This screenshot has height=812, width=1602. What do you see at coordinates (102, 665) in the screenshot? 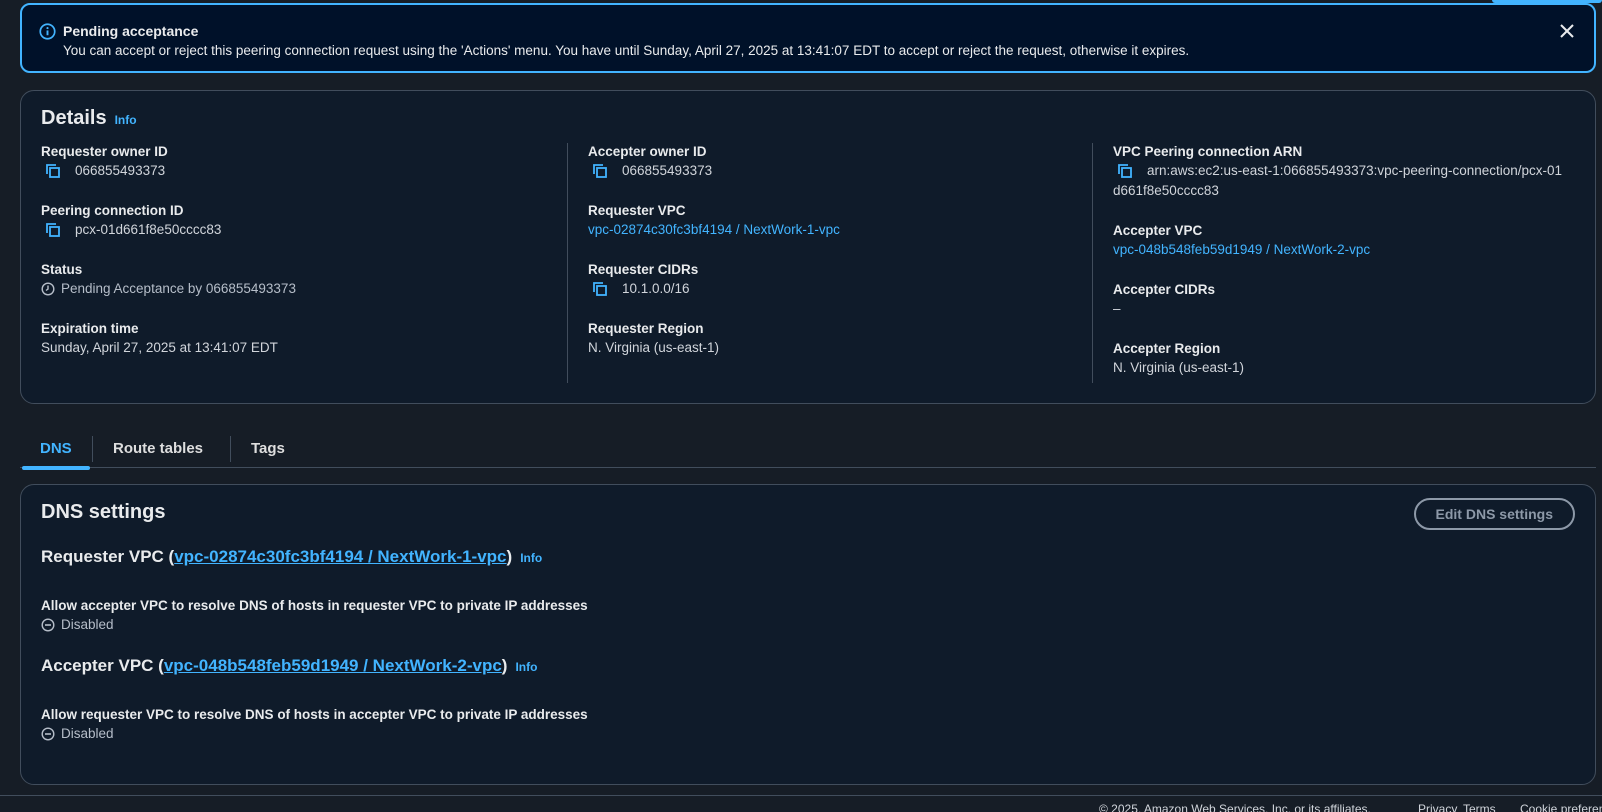
I see `accepter-vpc-heading-prefix: Accepter VPC (` at bounding box center [102, 665].